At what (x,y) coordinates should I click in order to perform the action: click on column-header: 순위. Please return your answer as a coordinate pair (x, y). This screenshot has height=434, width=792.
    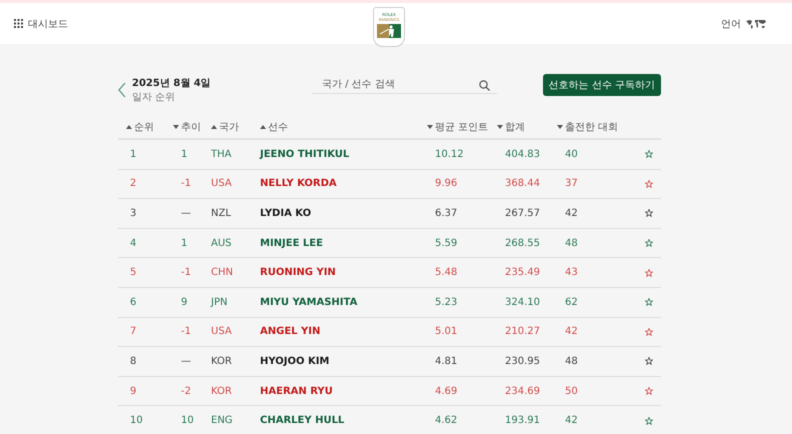
    Looking at the image, I should click on (144, 127).